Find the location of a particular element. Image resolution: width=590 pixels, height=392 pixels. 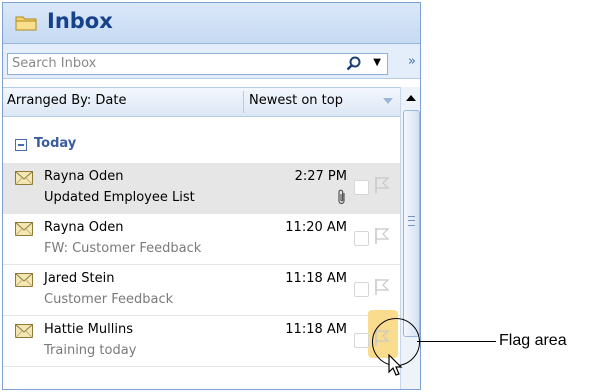

message-subject: Customer Feedback is located at coordinates (109, 299).